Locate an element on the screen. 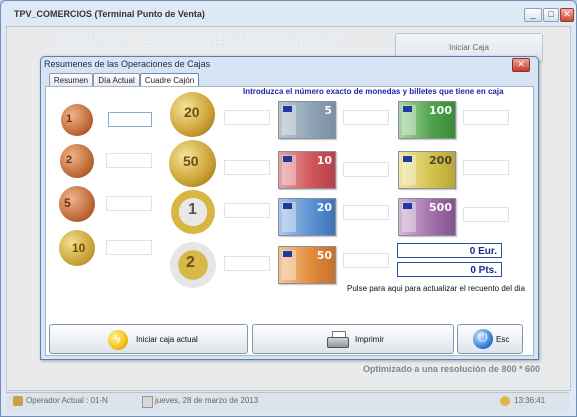  coin-2-cent-label: 2 is located at coordinates (69, 160).